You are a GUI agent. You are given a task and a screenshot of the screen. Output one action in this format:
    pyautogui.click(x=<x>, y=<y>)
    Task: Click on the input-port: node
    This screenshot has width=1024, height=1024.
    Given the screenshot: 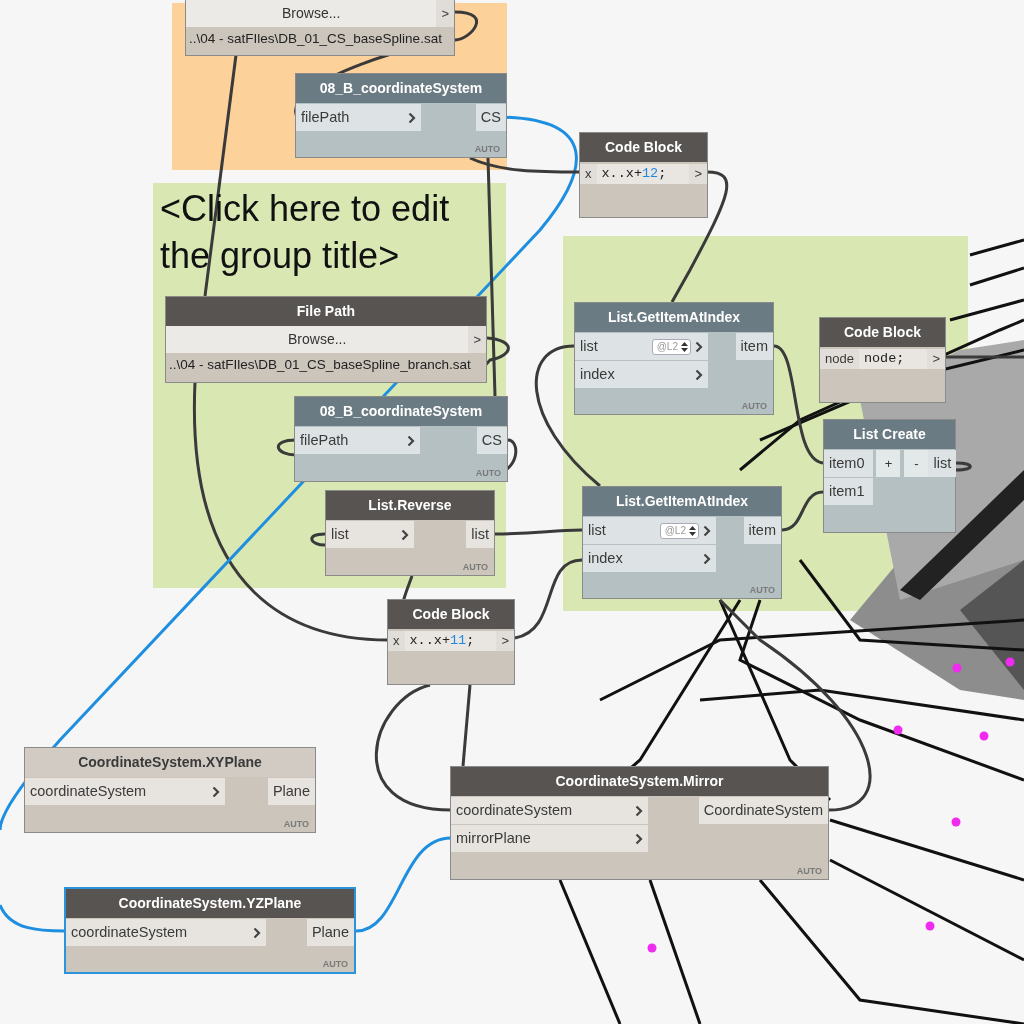 What is the action you would take?
    pyautogui.click(x=839, y=359)
    